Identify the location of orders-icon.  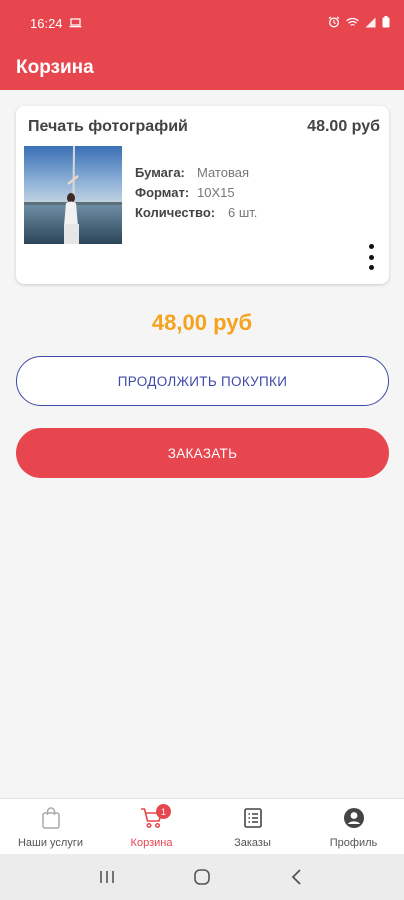
(253, 819).